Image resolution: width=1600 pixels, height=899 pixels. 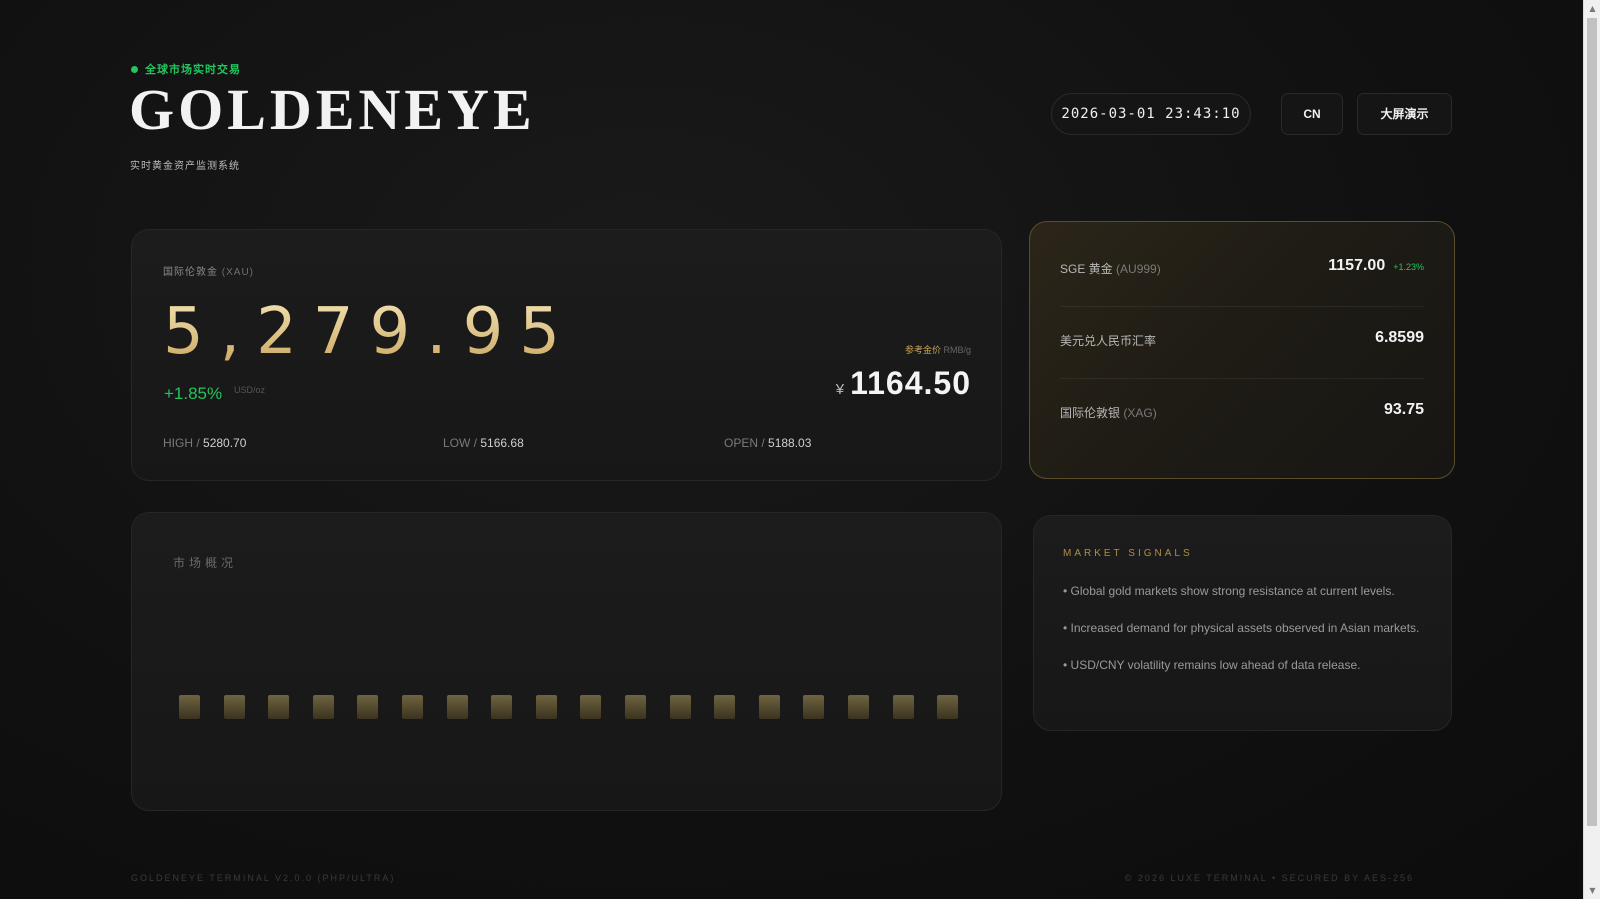 What do you see at coordinates (957, 350) in the screenshot?
I see `reference-price-unit: RMB/g` at bounding box center [957, 350].